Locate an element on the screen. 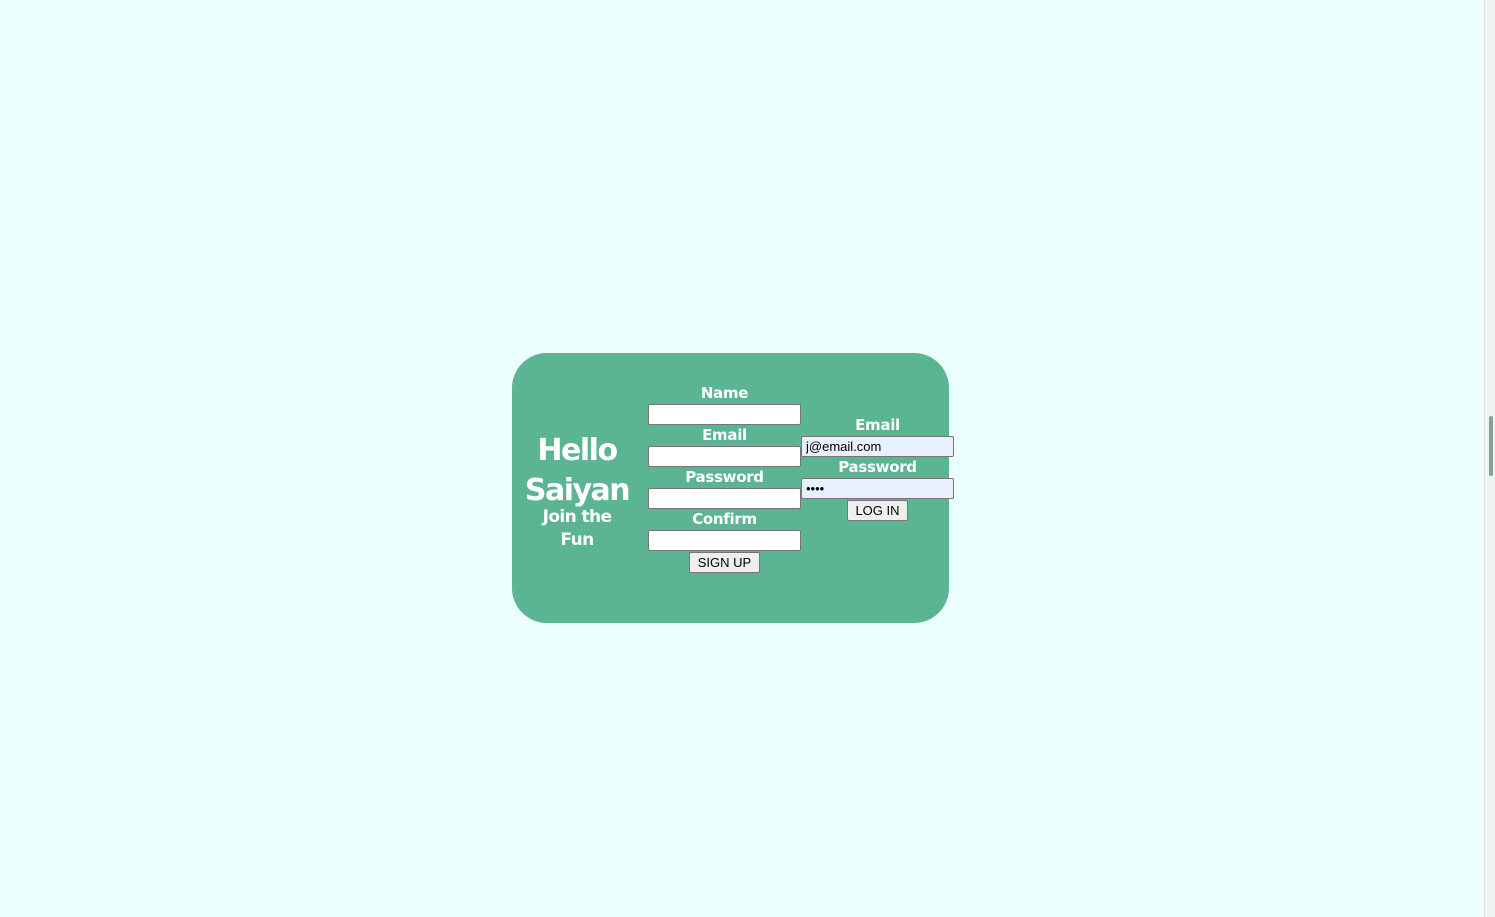 The image size is (1495, 917). signup-email-input is located at coordinates (724, 456).